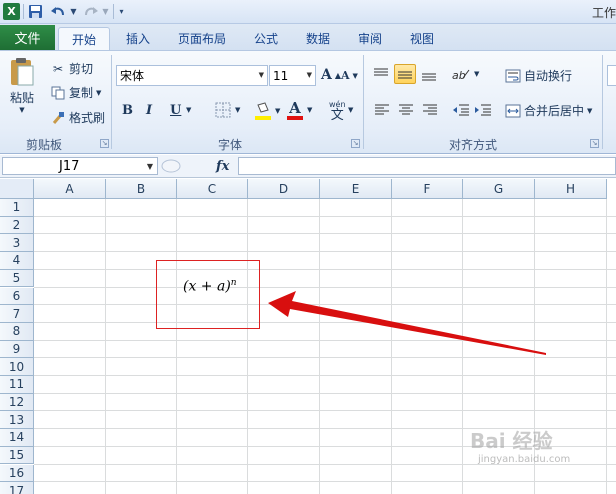 This screenshot has height=494, width=616. Describe the element at coordinates (461, 110) in the screenshot. I see `decrease-indent-button` at that location.